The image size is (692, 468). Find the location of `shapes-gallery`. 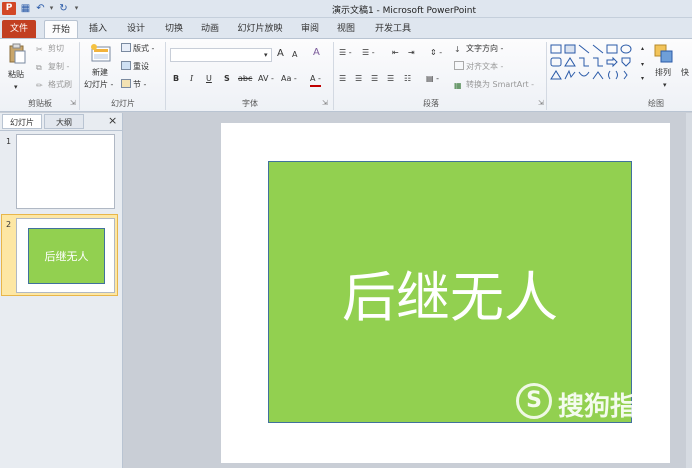

shapes-gallery is located at coordinates (596, 64).